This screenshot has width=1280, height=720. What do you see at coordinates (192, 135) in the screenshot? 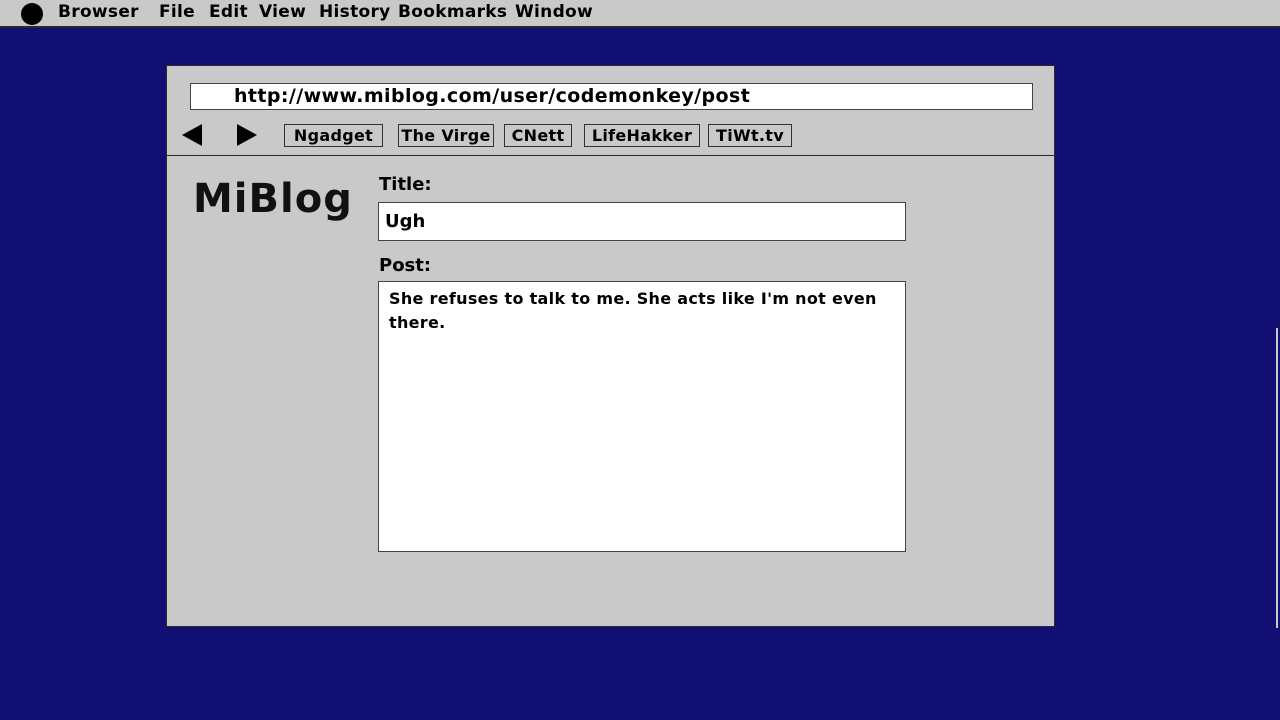
I see `back-arrow-icon` at bounding box center [192, 135].